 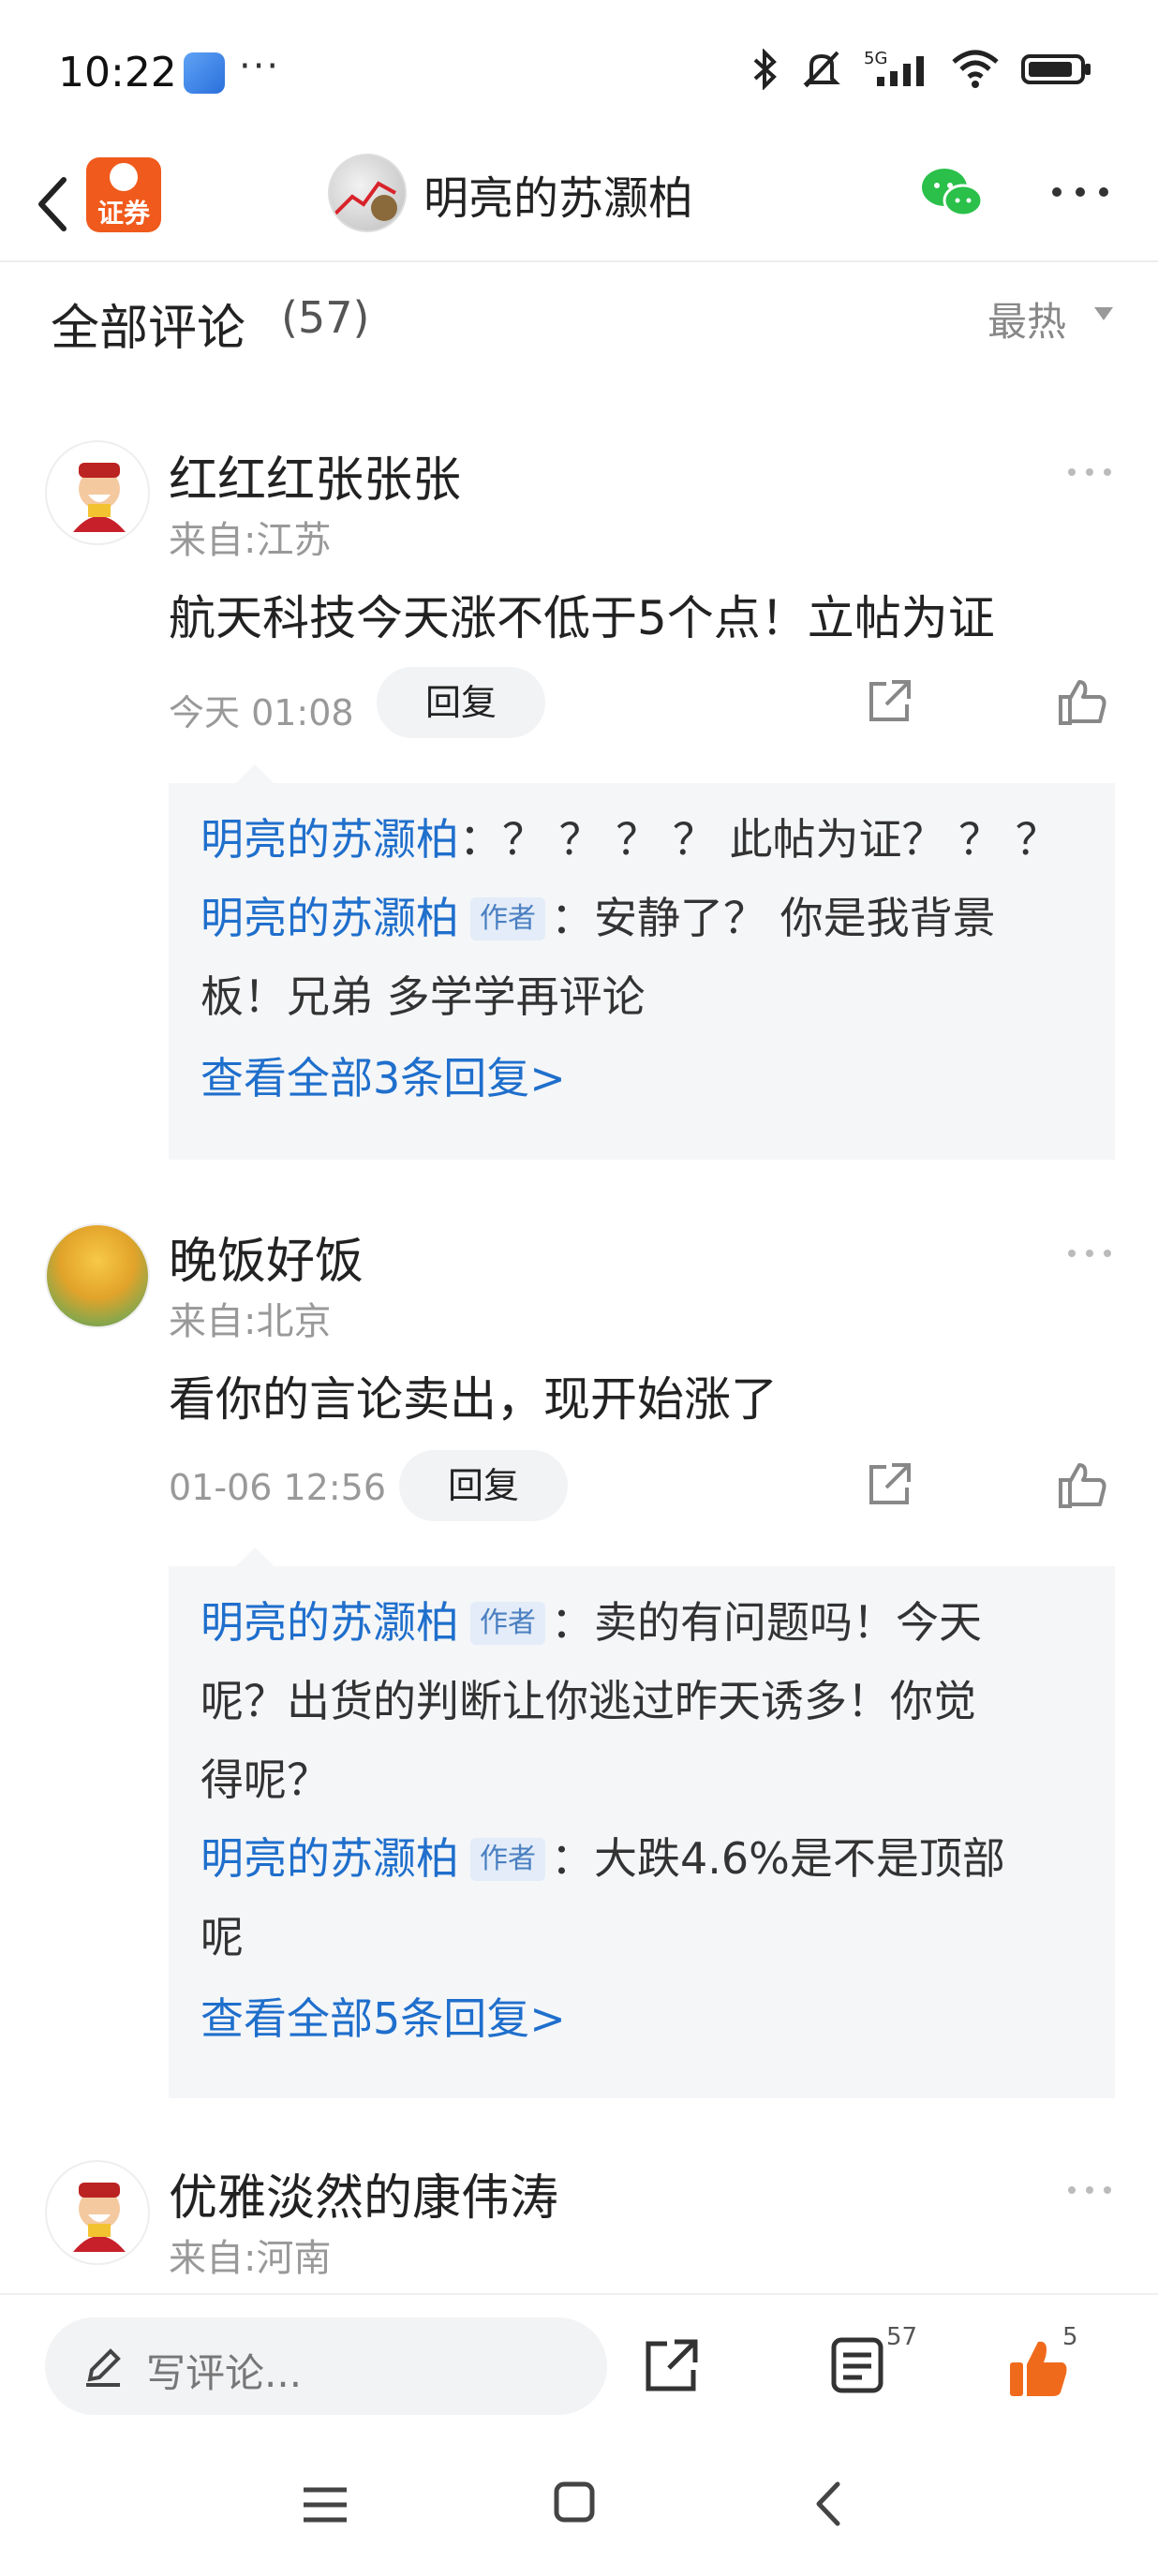 I want to click on header-divider, so click(x=579, y=261).